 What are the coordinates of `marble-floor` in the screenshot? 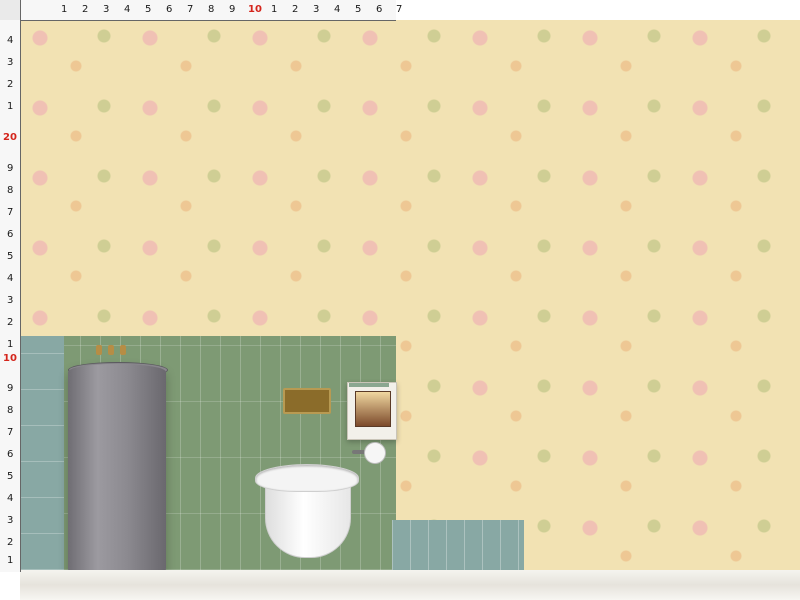 It's located at (410, 585).